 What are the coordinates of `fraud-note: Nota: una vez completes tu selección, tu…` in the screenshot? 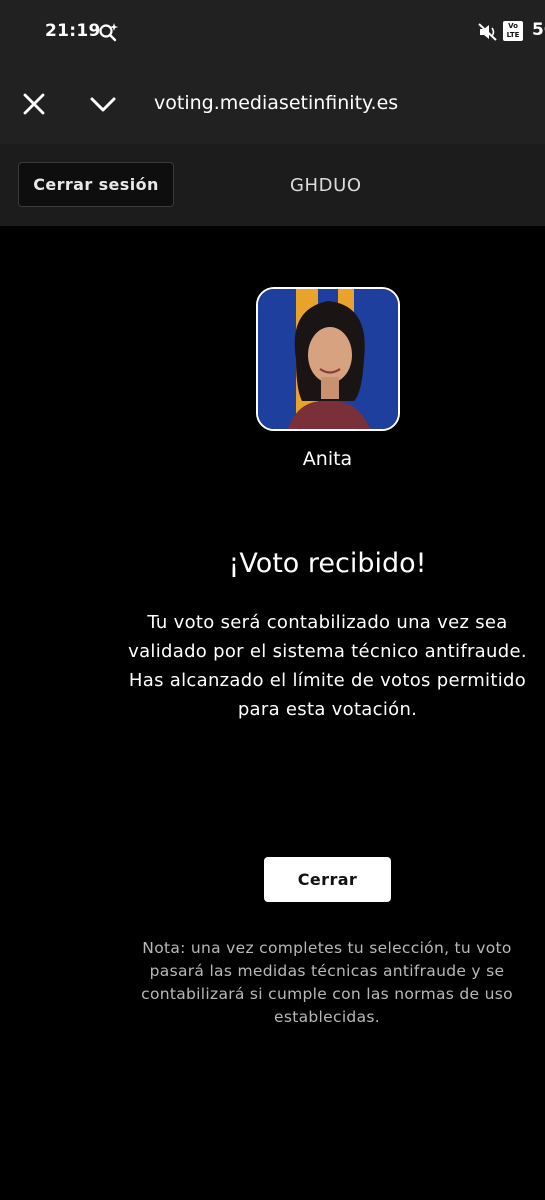 It's located at (327, 982).